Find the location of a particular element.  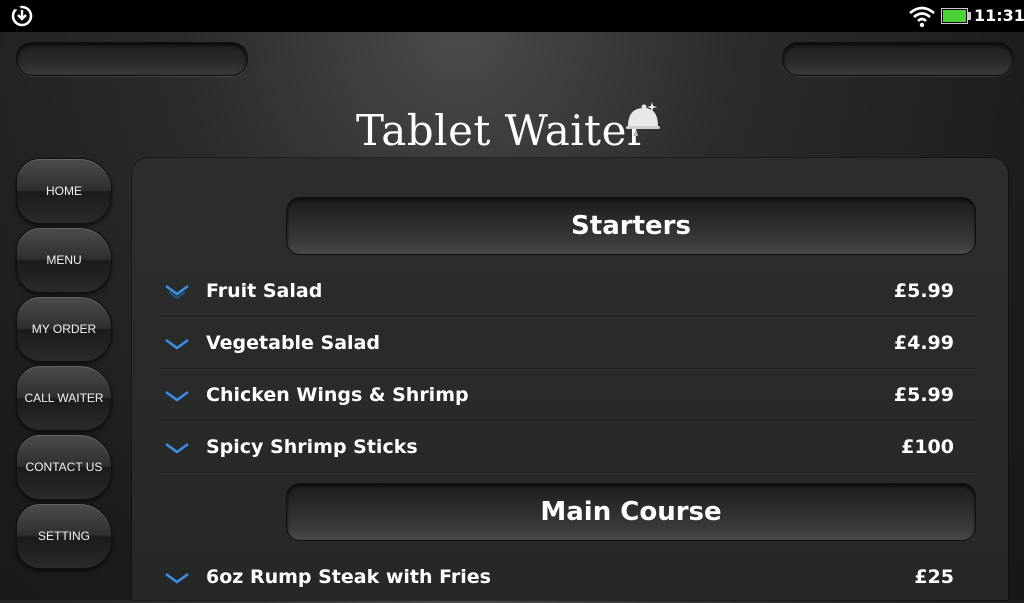

nav-home-label: HOME is located at coordinates (64, 191).